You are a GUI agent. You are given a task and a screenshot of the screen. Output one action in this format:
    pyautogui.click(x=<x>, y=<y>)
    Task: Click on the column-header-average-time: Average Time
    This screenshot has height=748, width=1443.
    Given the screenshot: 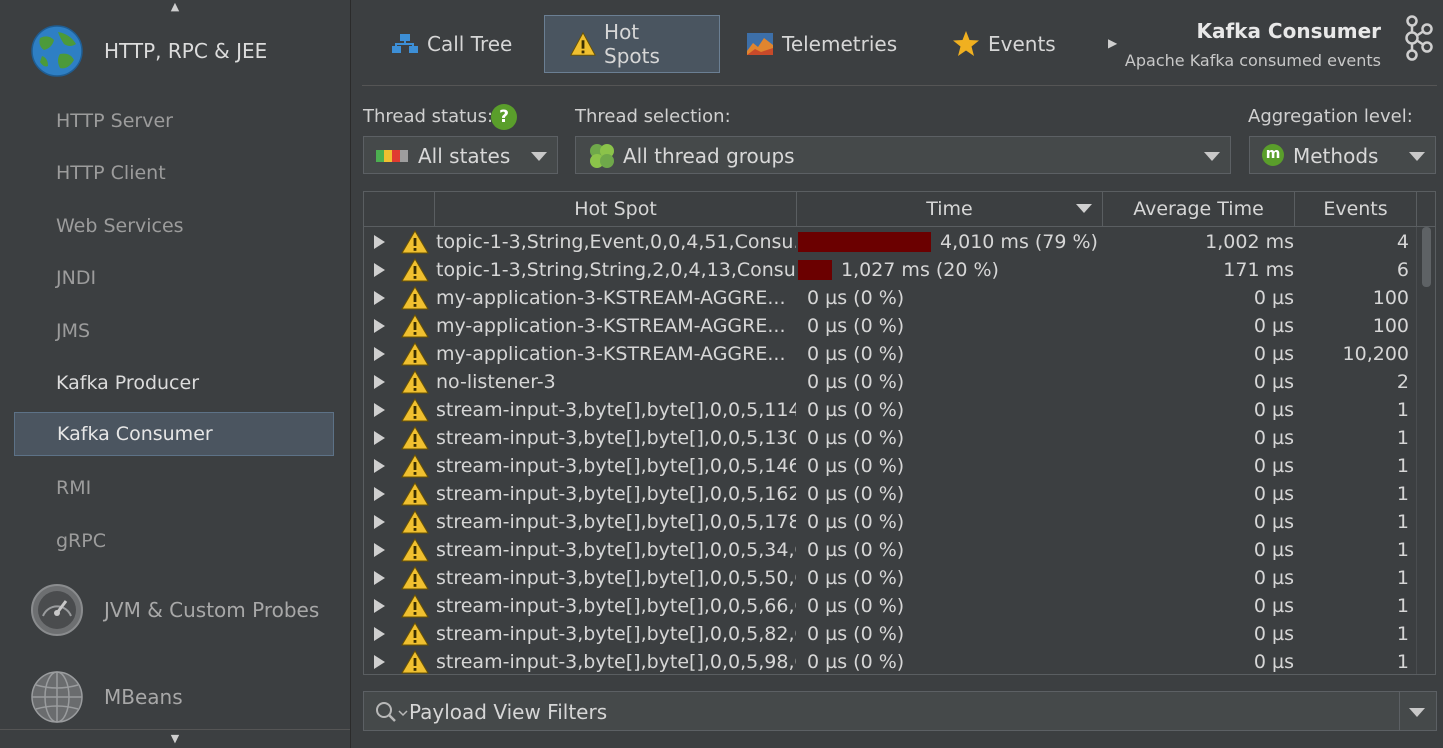 What is the action you would take?
    pyautogui.click(x=1199, y=209)
    